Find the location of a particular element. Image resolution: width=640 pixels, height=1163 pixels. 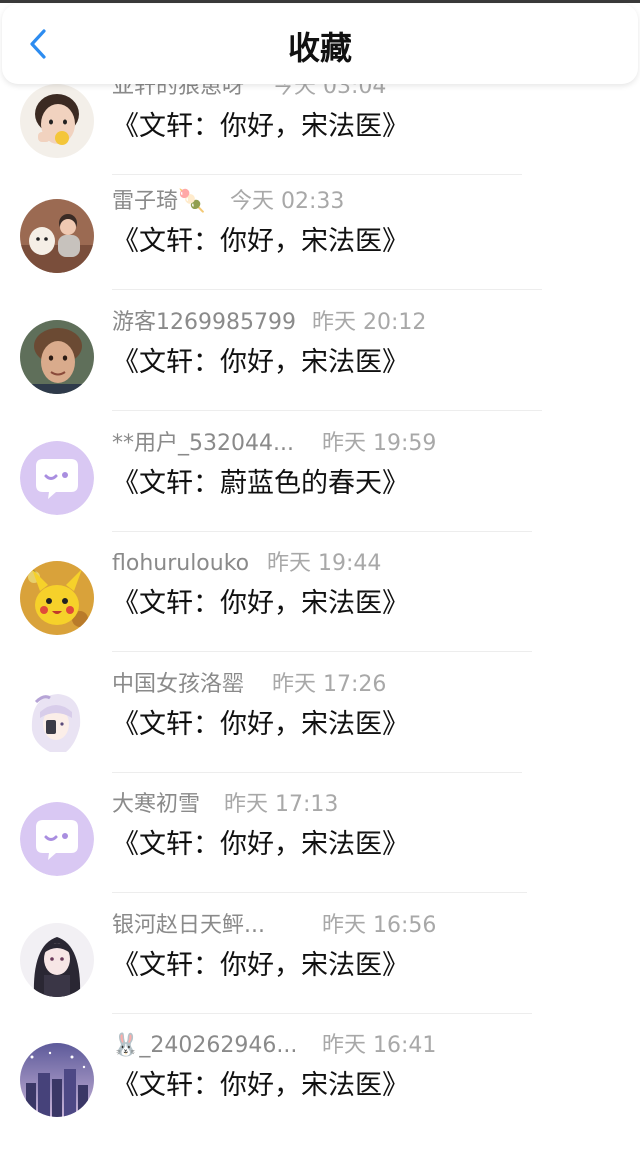

username: 游客1269985799 is located at coordinates (204, 322).